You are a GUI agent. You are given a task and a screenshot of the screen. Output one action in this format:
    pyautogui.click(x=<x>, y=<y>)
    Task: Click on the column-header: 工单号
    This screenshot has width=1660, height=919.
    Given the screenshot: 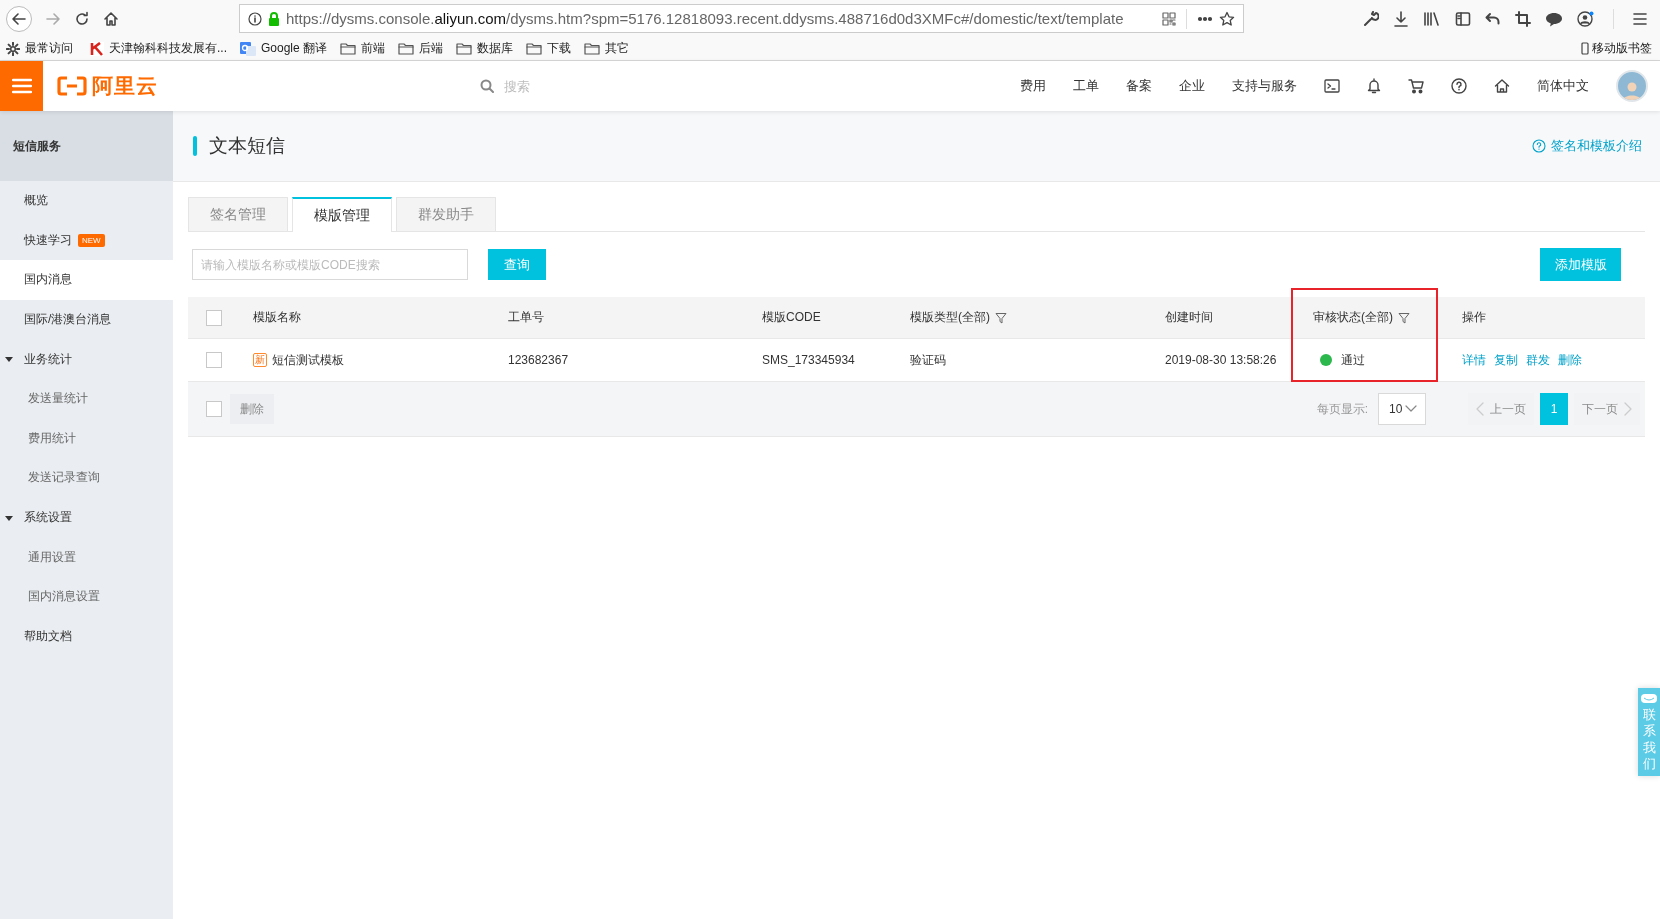 What is the action you would take?
    pyautogui.click(x=526, y=317)
    